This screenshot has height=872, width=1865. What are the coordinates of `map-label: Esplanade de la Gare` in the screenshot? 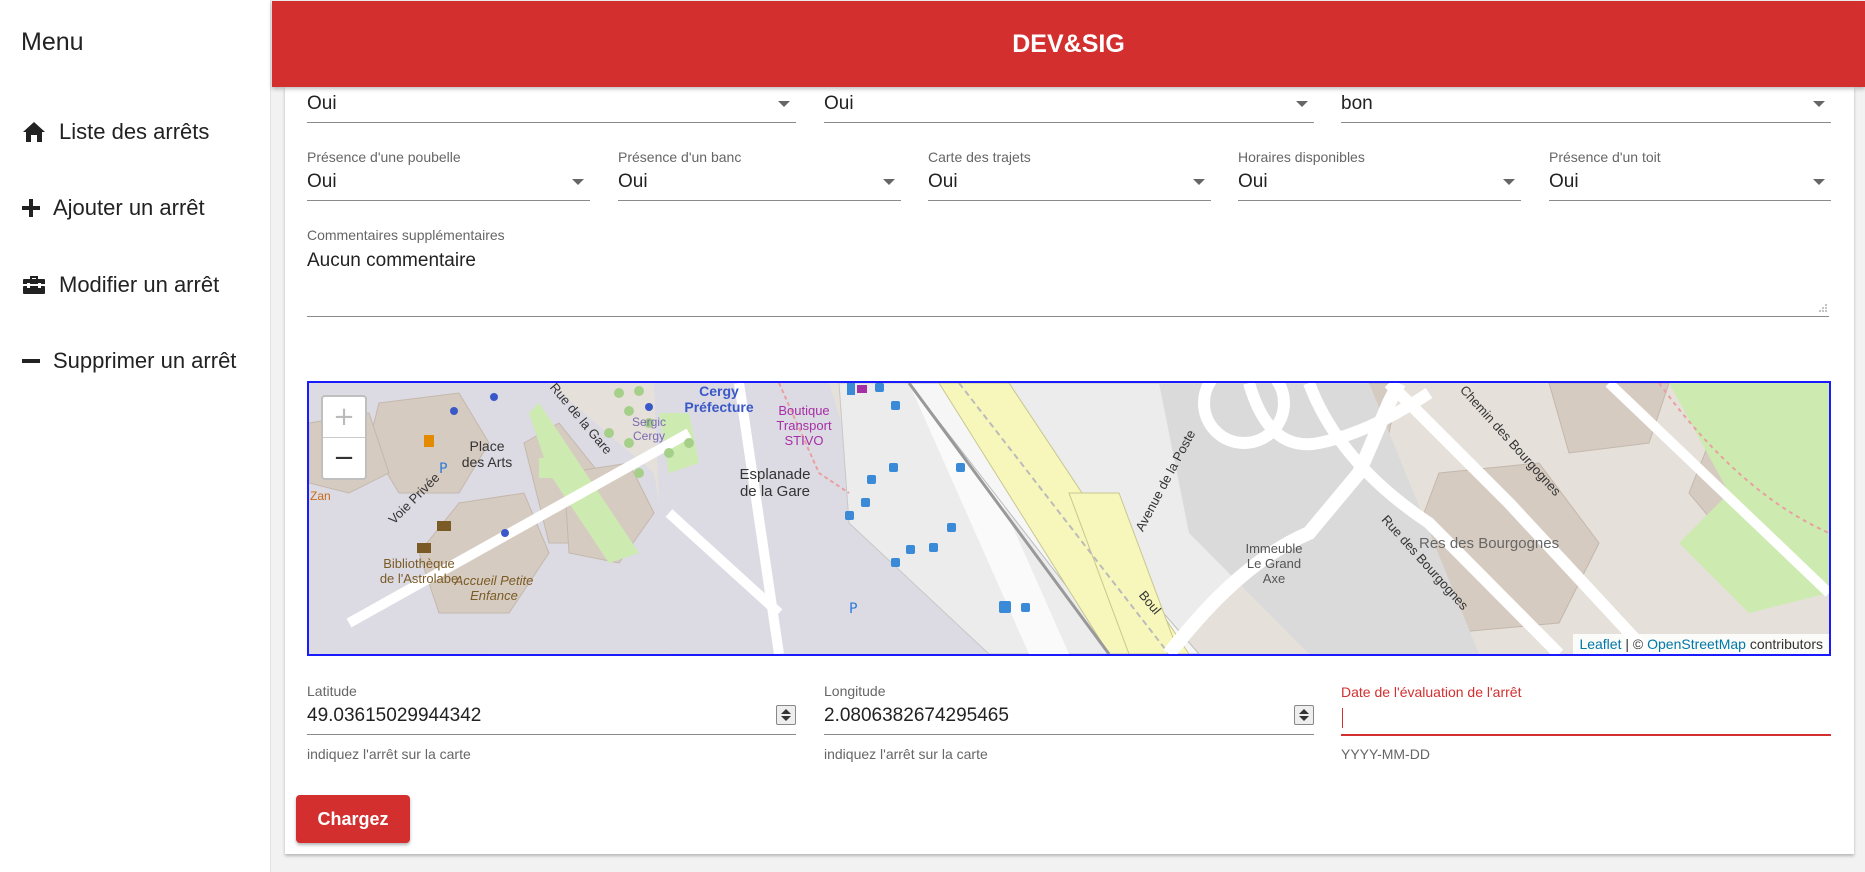 It's located at (775, 483).